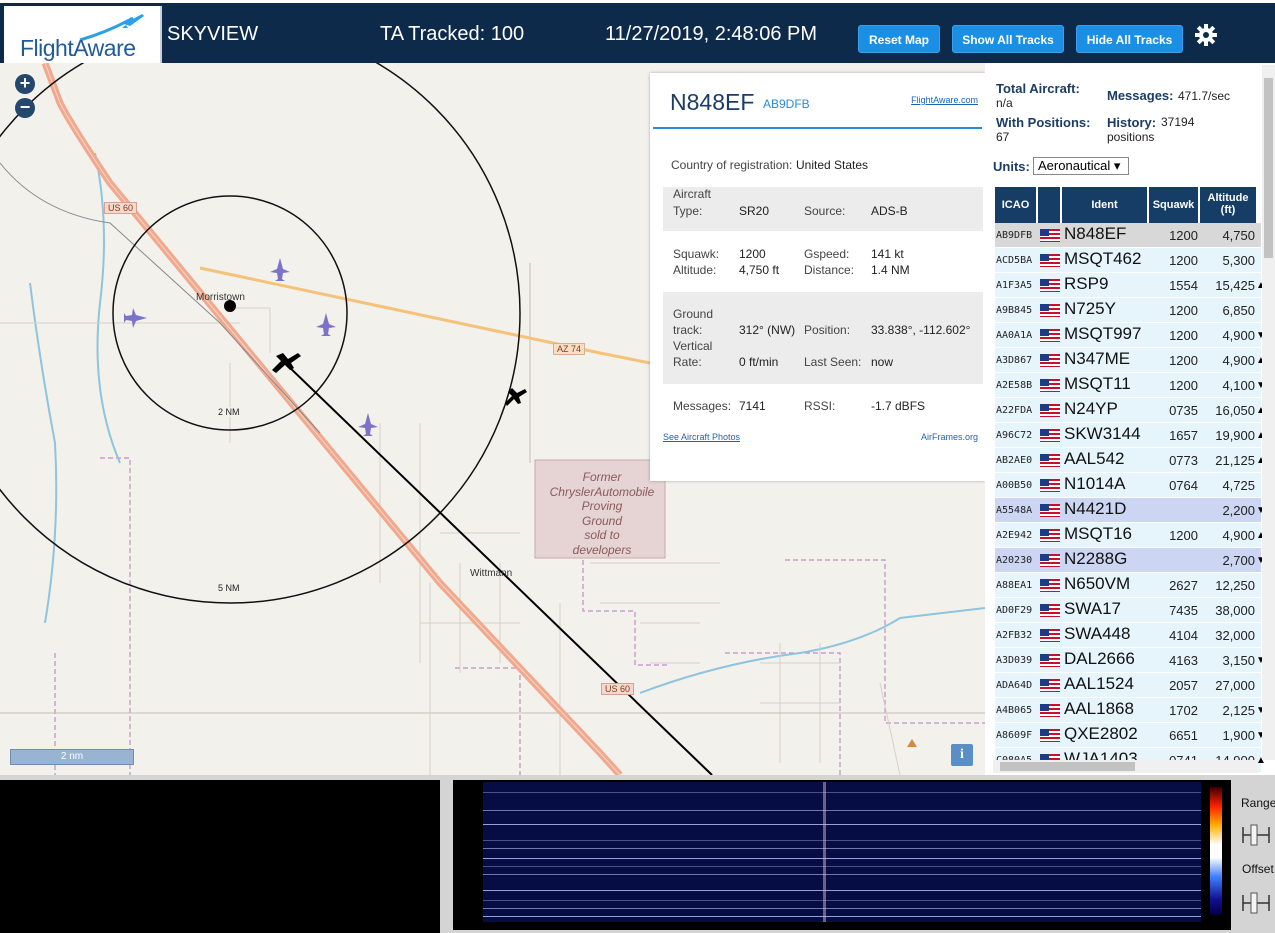  Describe the element at coordinates (1128, 635) in the screenshot. I see `table-row: A2FB32 SWA448 4104 32,000` at that location.